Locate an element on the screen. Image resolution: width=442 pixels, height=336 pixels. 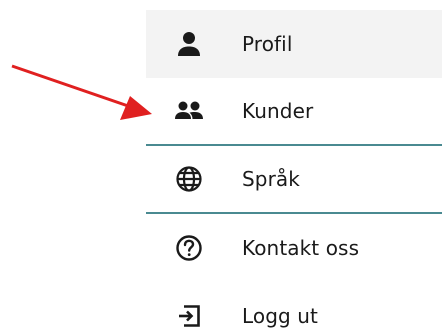
logout-icon is located at coordinates (189, 316).